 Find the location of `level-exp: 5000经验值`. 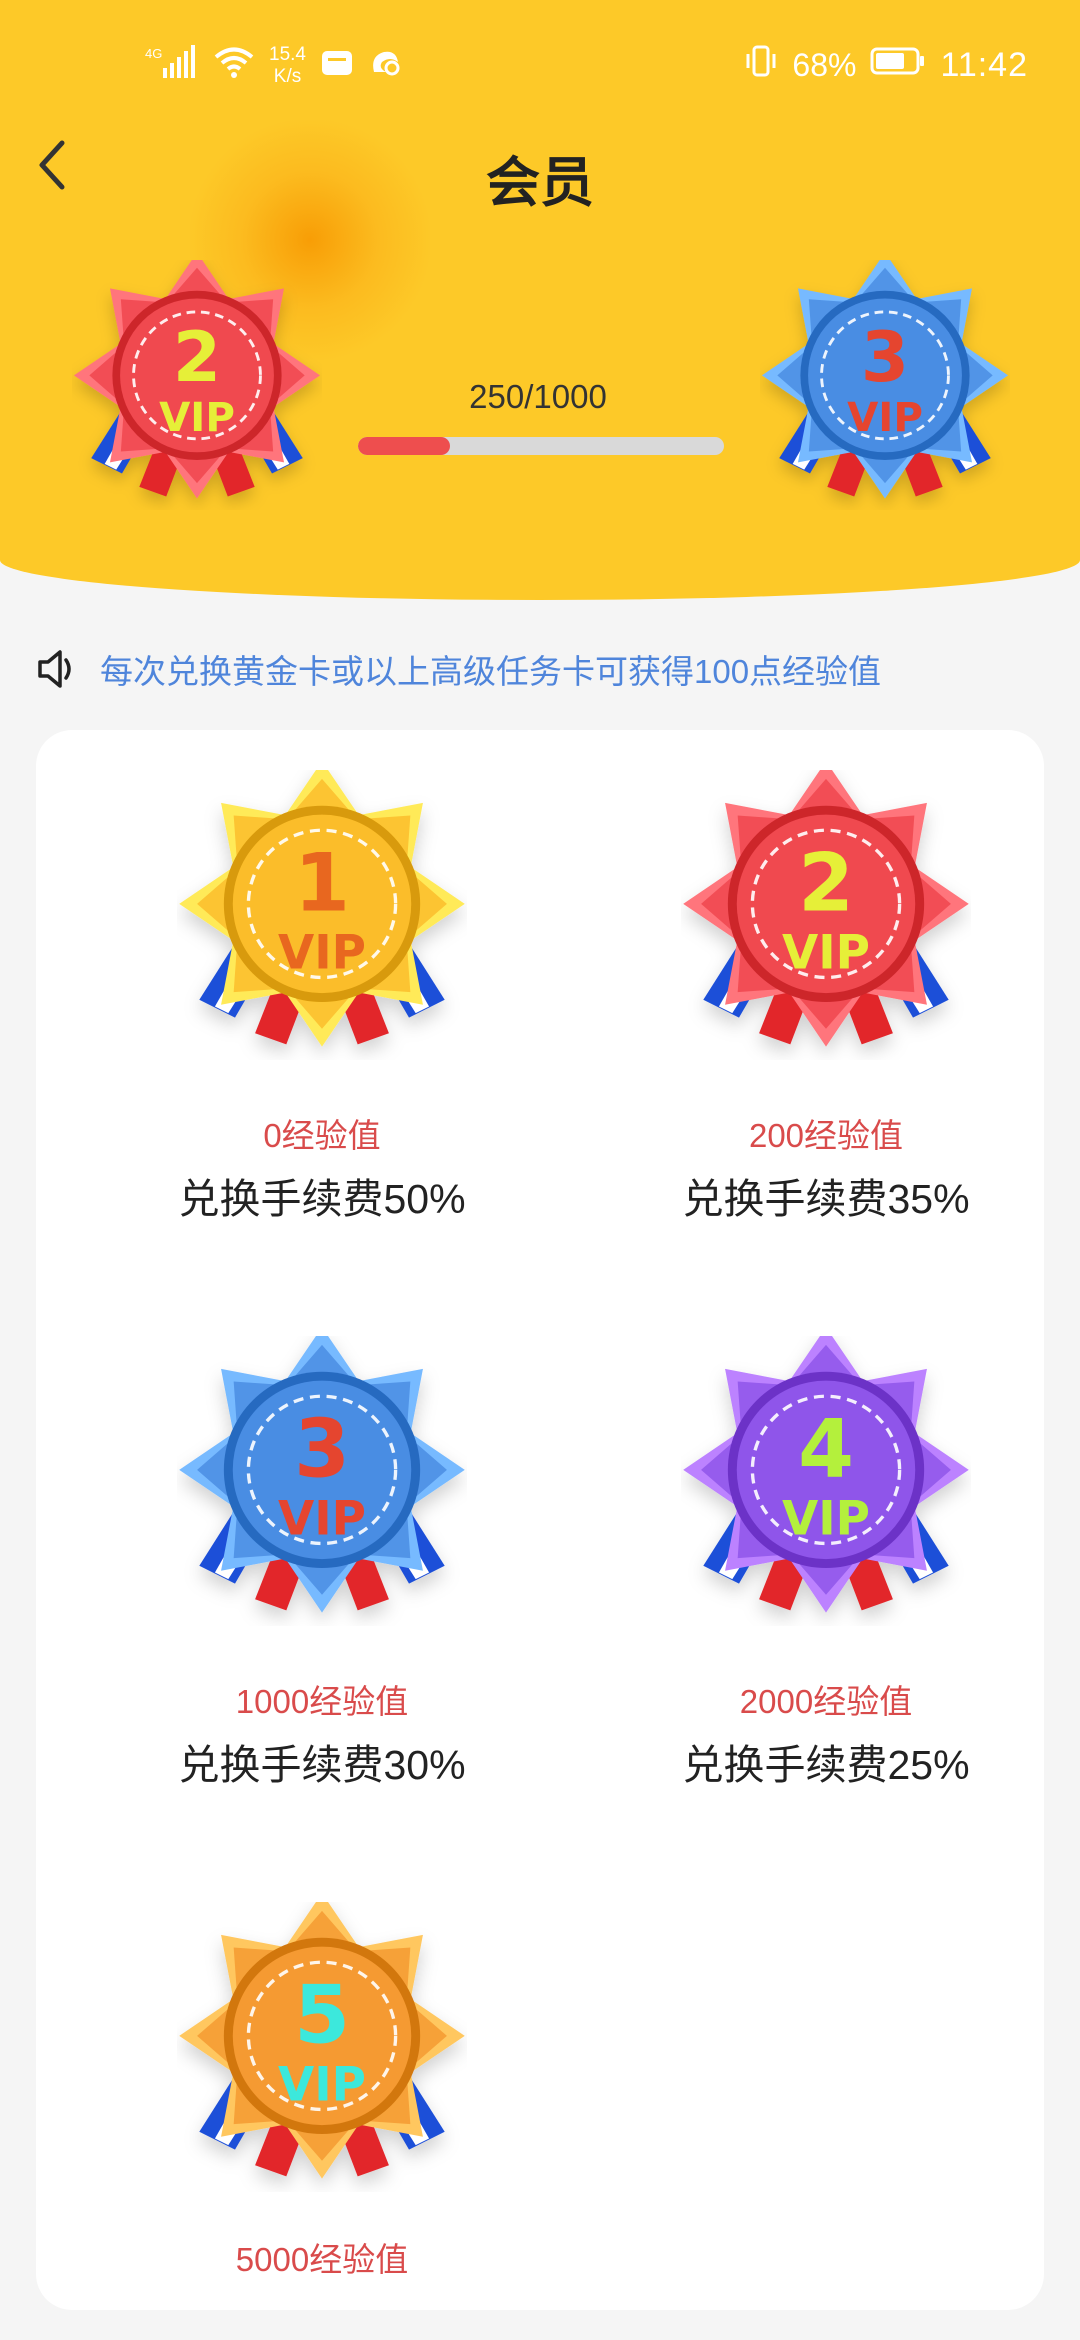

level-exp: 5000经验值 is located at coordinates (322, 2259).